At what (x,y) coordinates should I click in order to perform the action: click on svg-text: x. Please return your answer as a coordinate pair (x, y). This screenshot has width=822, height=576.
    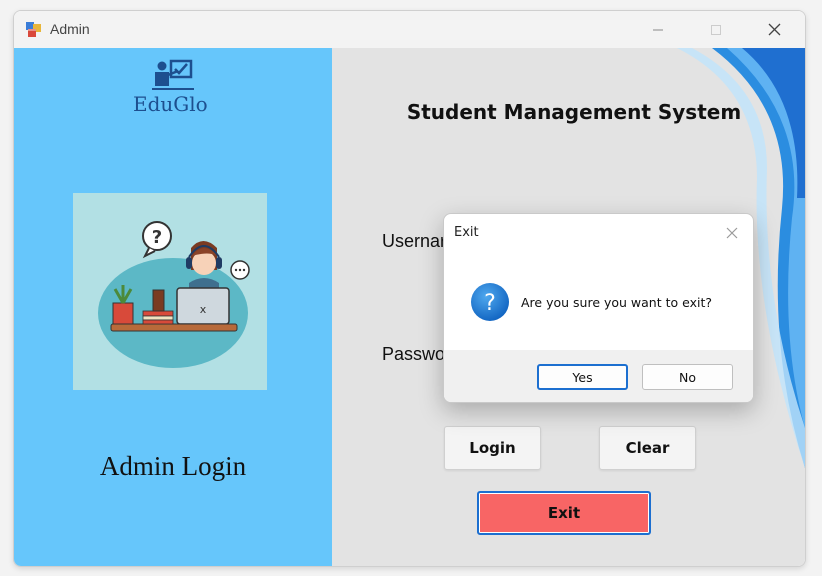
    Looking at the image, I should click on (203, 309).